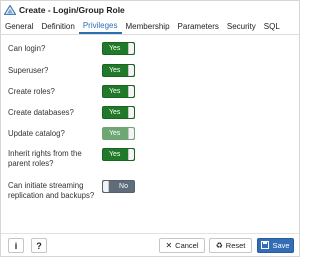 The width and height of the screenshot is (320, 257). What do you see at coordinates (27, 48) in the screenshot?
I see `can-login-label: Can login?` at bounding box center [27, 48].